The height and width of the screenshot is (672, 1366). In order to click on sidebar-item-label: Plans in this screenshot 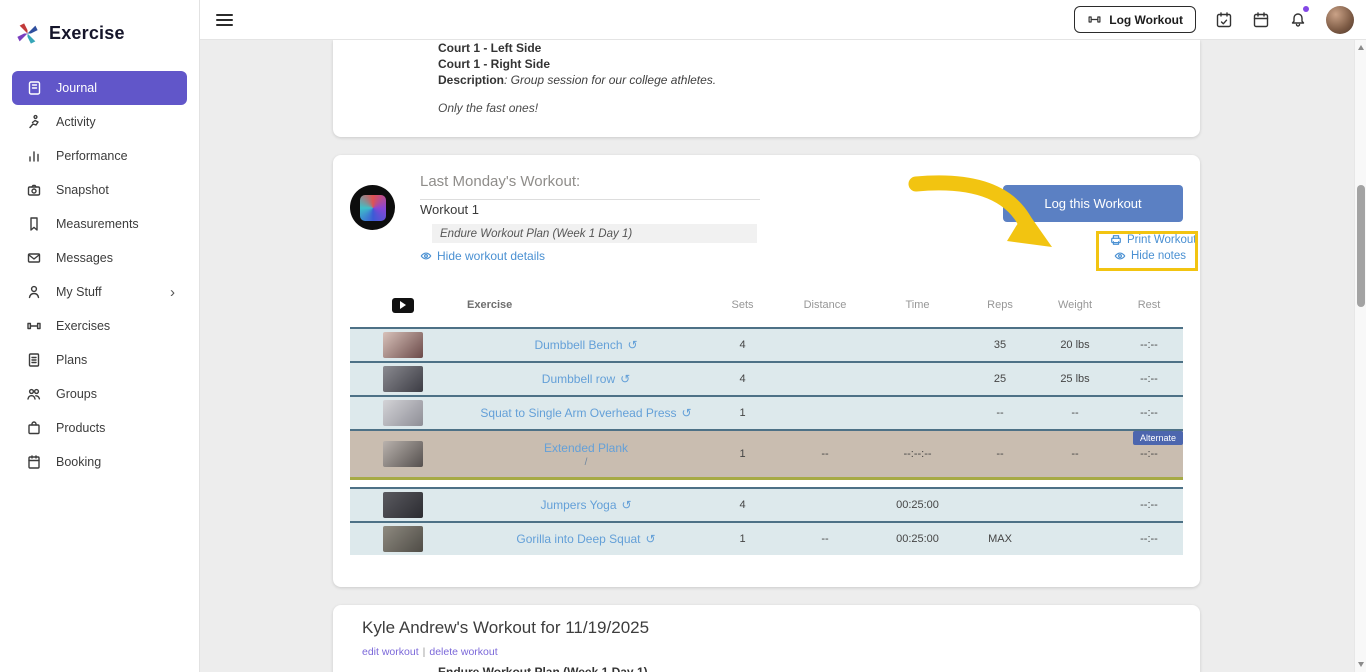, I will do `click(72, 360)`.